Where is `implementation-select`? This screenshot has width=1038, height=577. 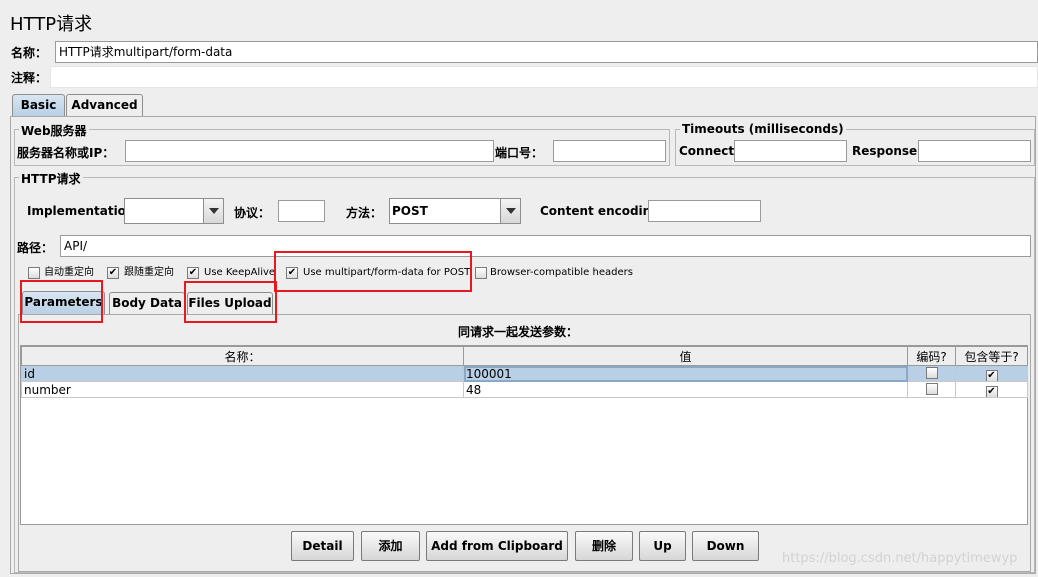
implementation-select is located at coordinates (174, 211).